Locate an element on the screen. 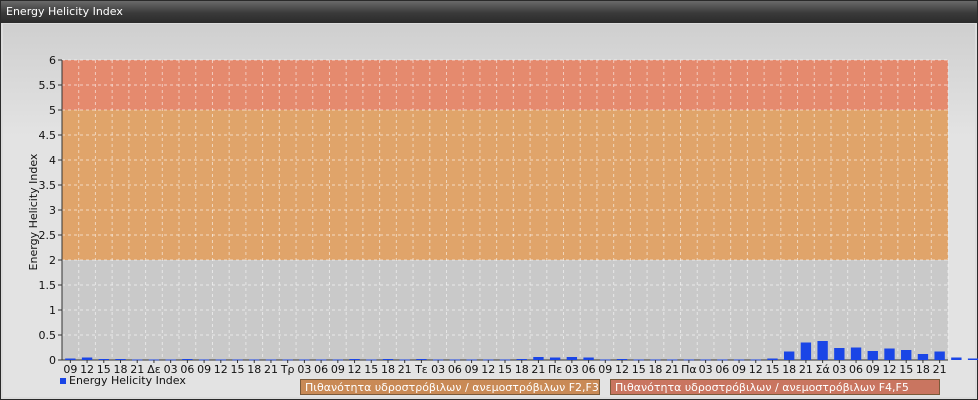 The height and width of the screenshot is (400, 978). y-tick-label: 1 is located at coordinates (52, 310).